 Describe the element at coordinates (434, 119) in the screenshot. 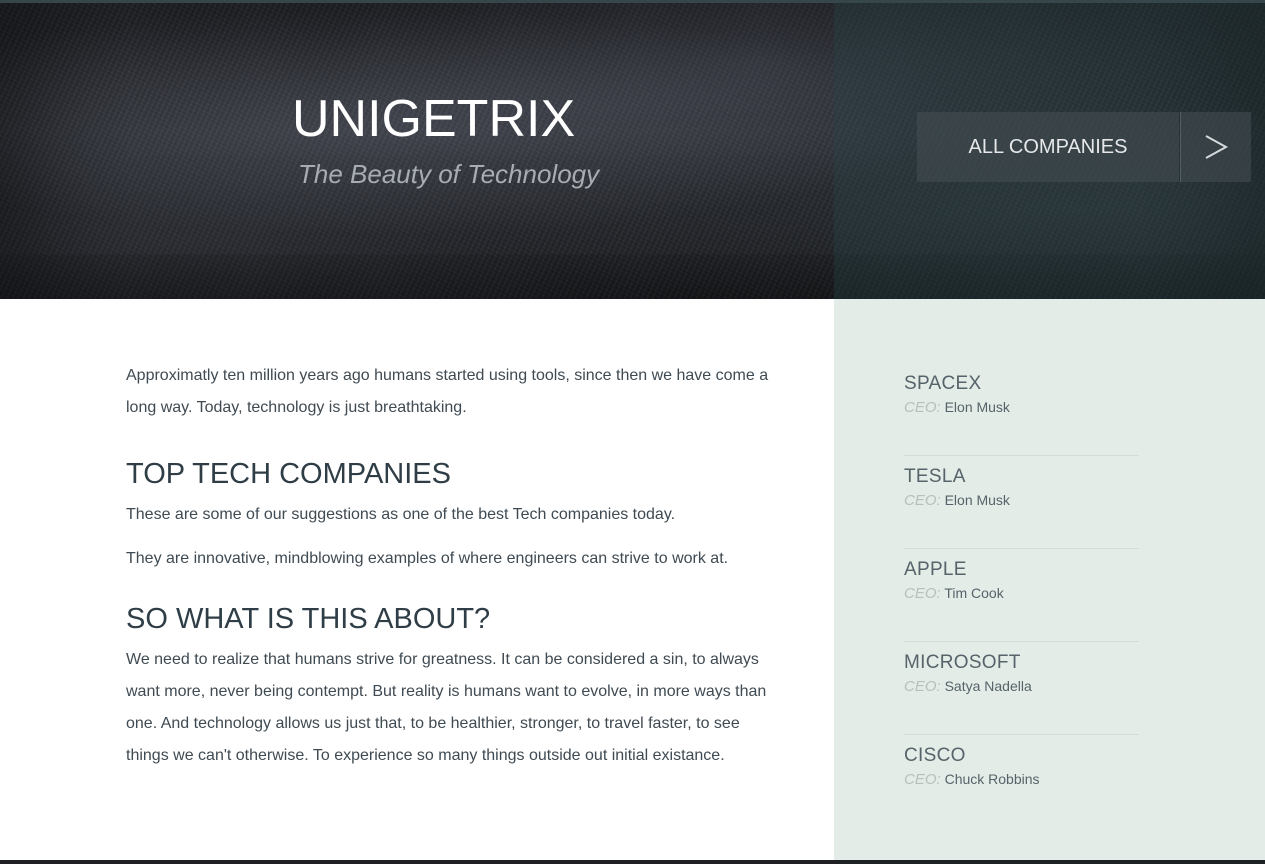

I see `brand-title: UNIGETRIX` at that location.